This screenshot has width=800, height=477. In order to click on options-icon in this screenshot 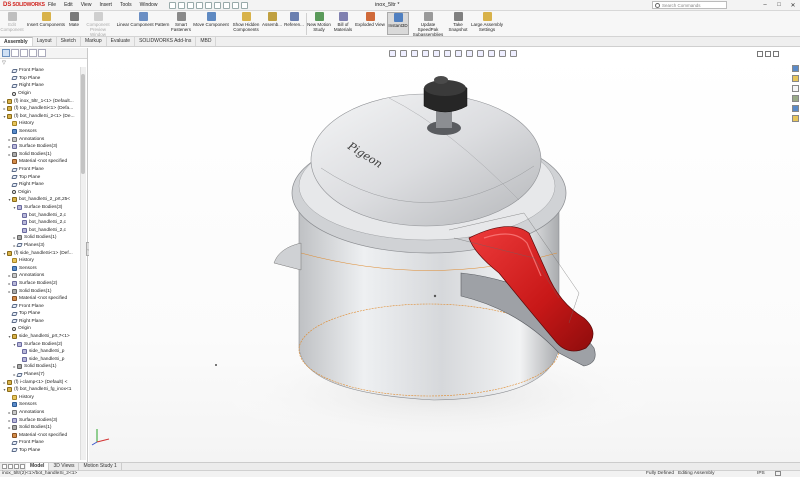, I will do `click(245, 5)`.